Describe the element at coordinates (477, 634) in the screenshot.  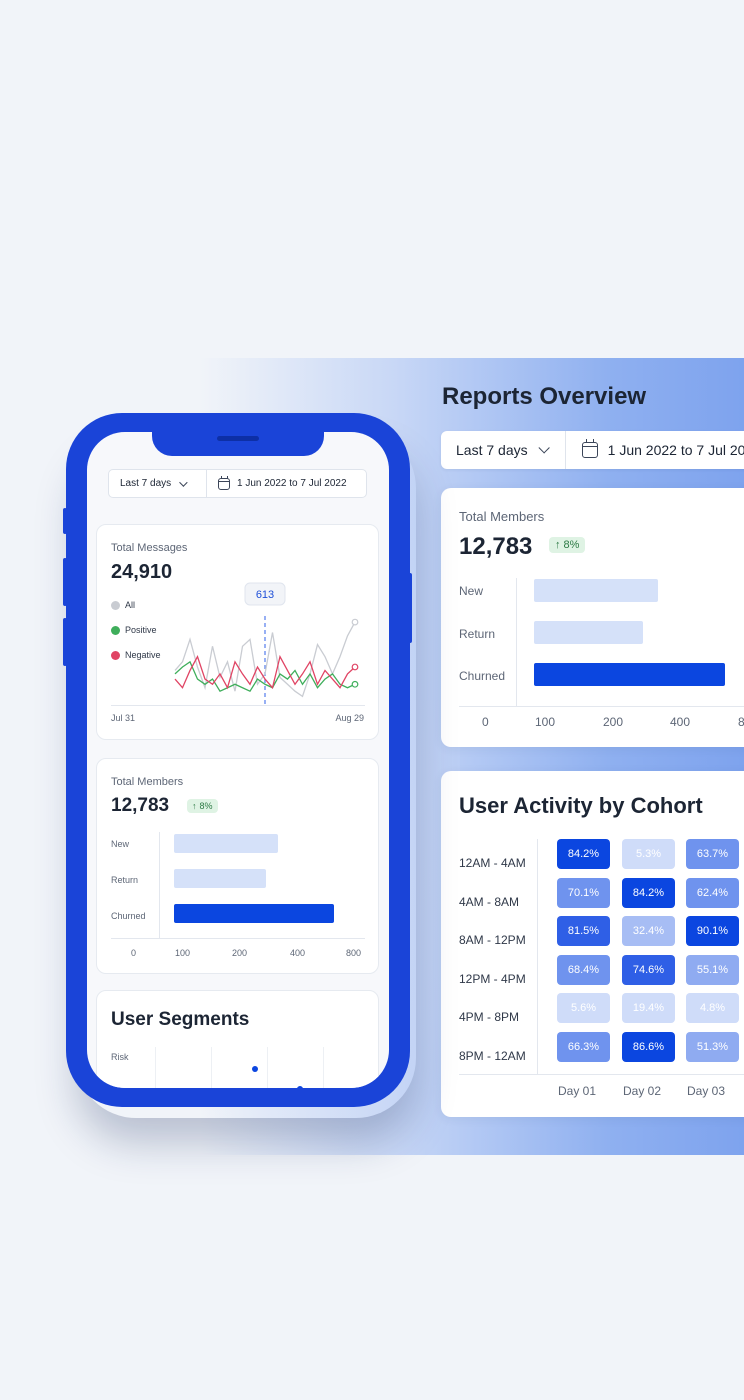
I see `row-label-return: Return` at that location.